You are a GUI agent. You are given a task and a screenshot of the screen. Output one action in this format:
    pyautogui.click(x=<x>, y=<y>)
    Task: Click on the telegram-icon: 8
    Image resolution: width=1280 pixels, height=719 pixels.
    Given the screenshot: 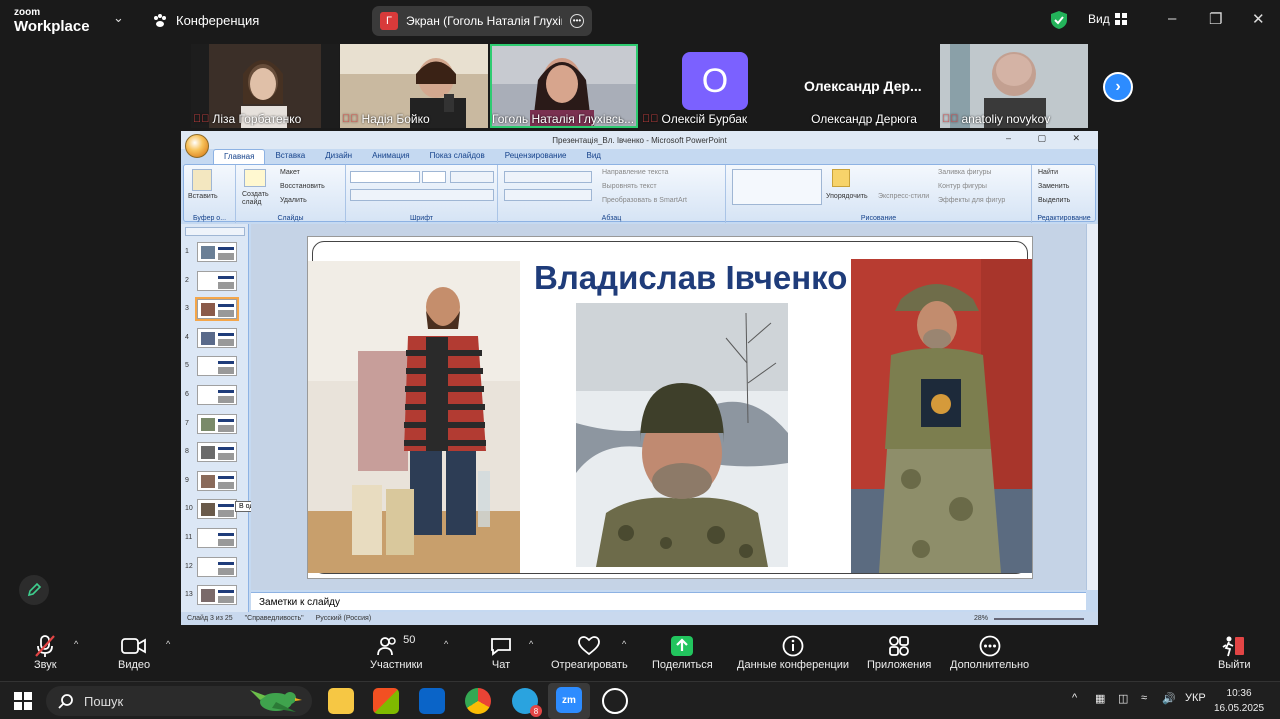 What is the action you would take?
    pyautogui.click(x=527, y=702)
    